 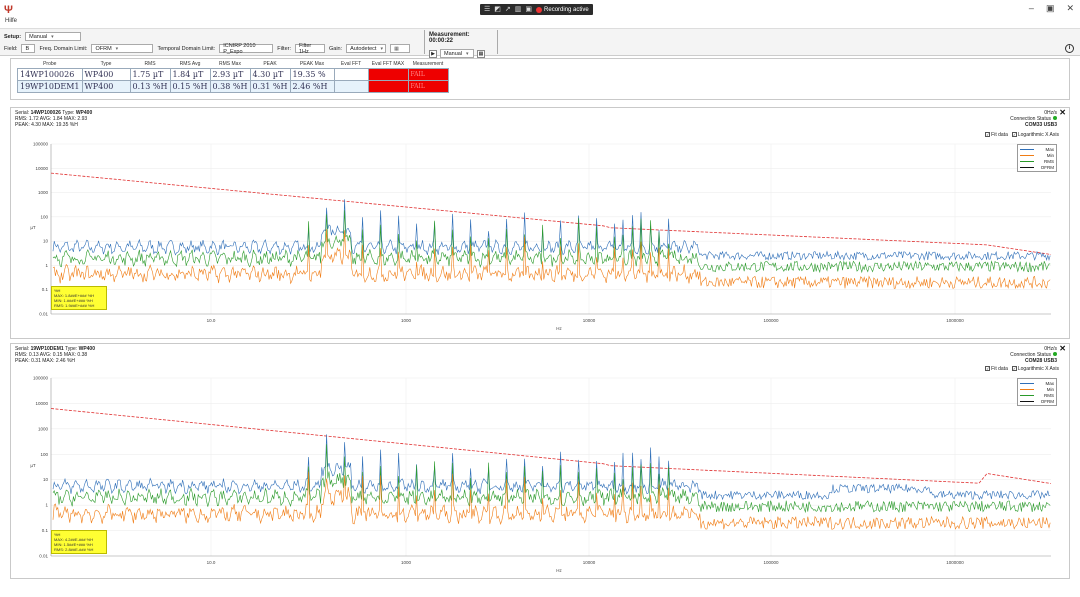 I want to click on mode-select: Manual ▾, so click(x=457, y=53).